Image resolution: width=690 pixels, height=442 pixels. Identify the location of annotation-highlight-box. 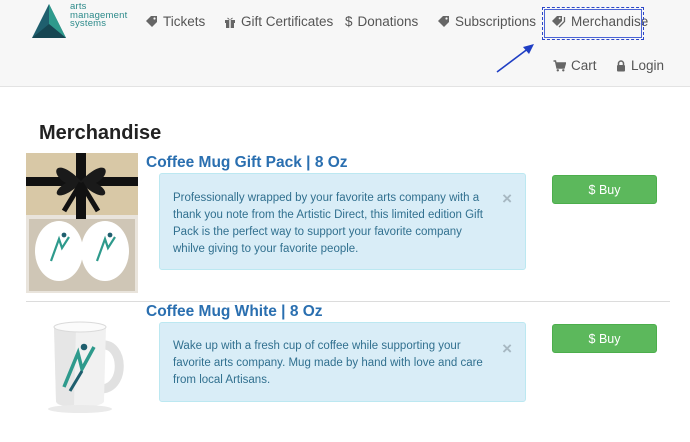
(593, 23).